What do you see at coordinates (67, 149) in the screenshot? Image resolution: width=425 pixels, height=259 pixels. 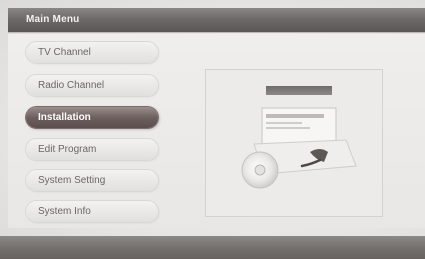 I see `menu-item-label: Edit Program` at bounding box center [67, 149].